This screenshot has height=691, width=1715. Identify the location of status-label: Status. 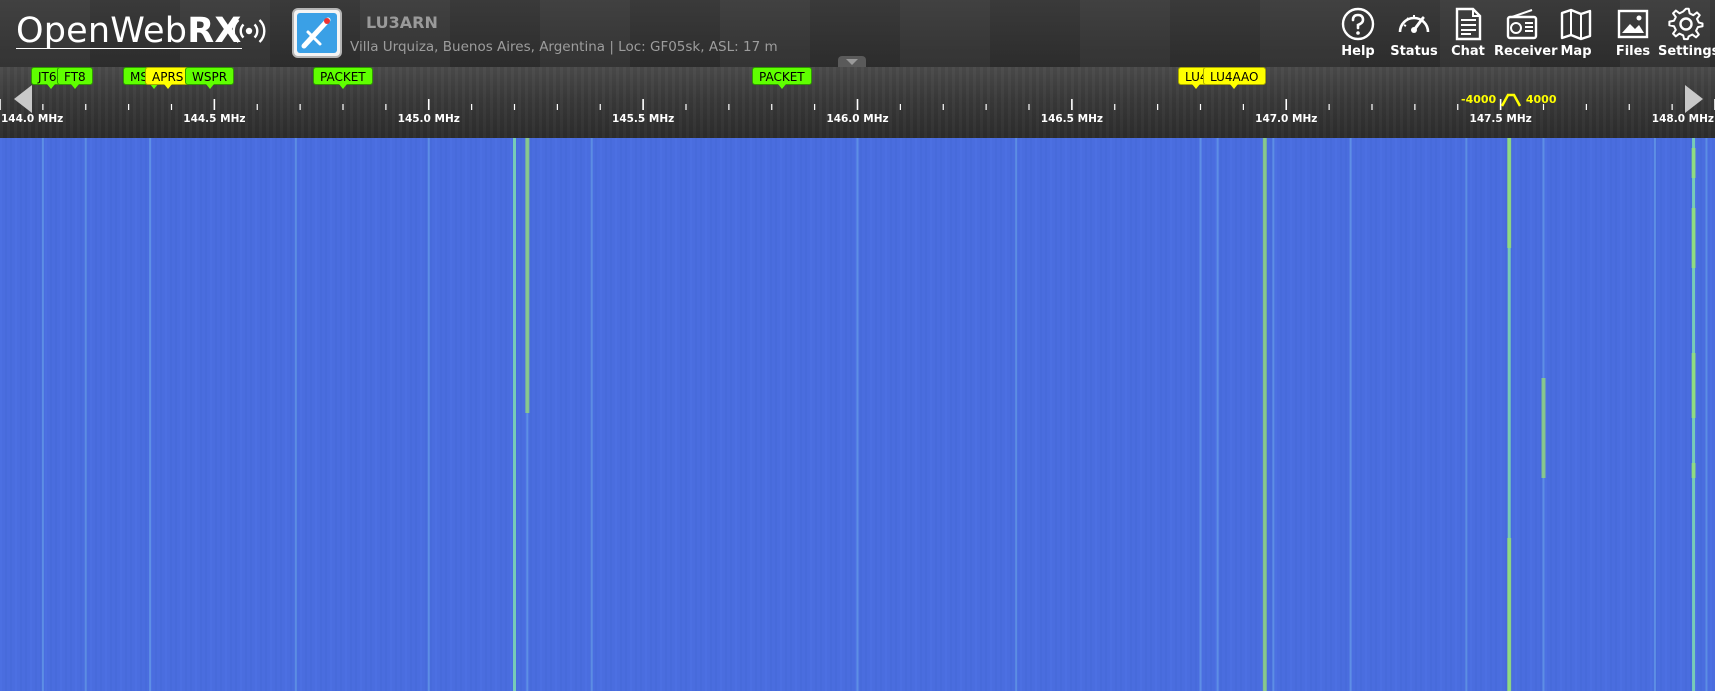
(1414, 51).